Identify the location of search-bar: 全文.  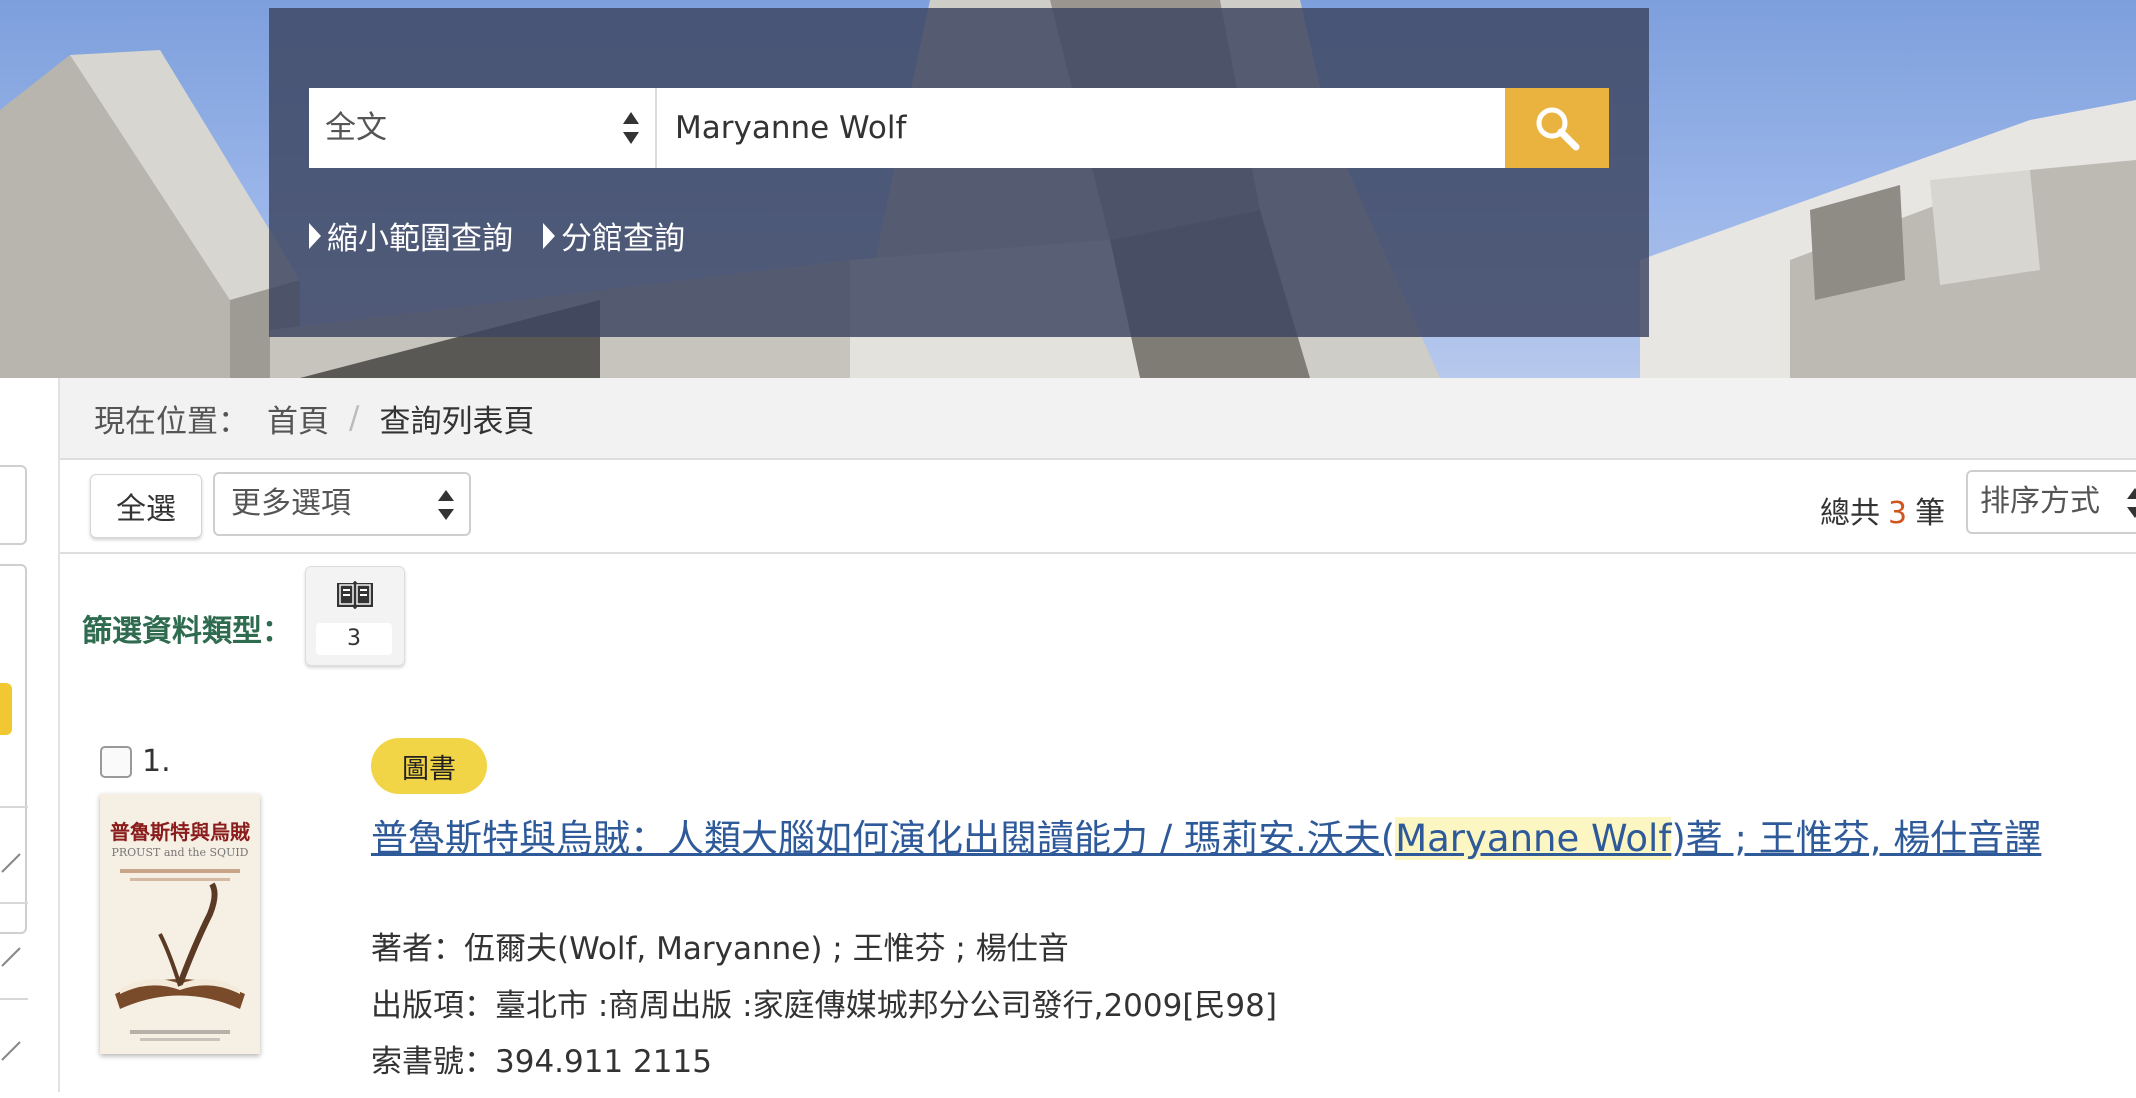
(959, 128).